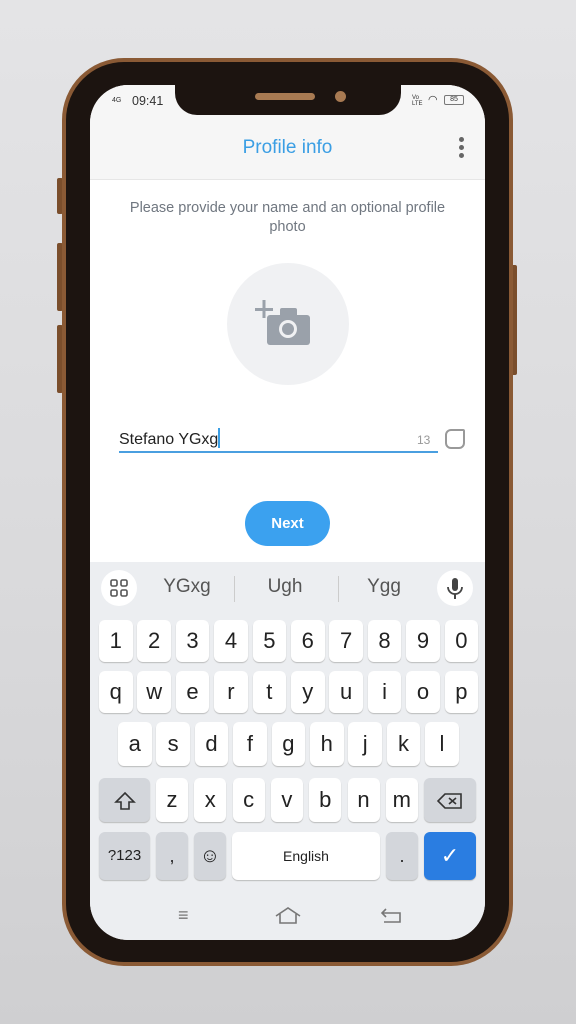 The width and height of the screenshot is (576, 1024). What do you see at coordinates (402, 856) in the screenshot?
I see `period-key: .` at bounding box center [402, 856].